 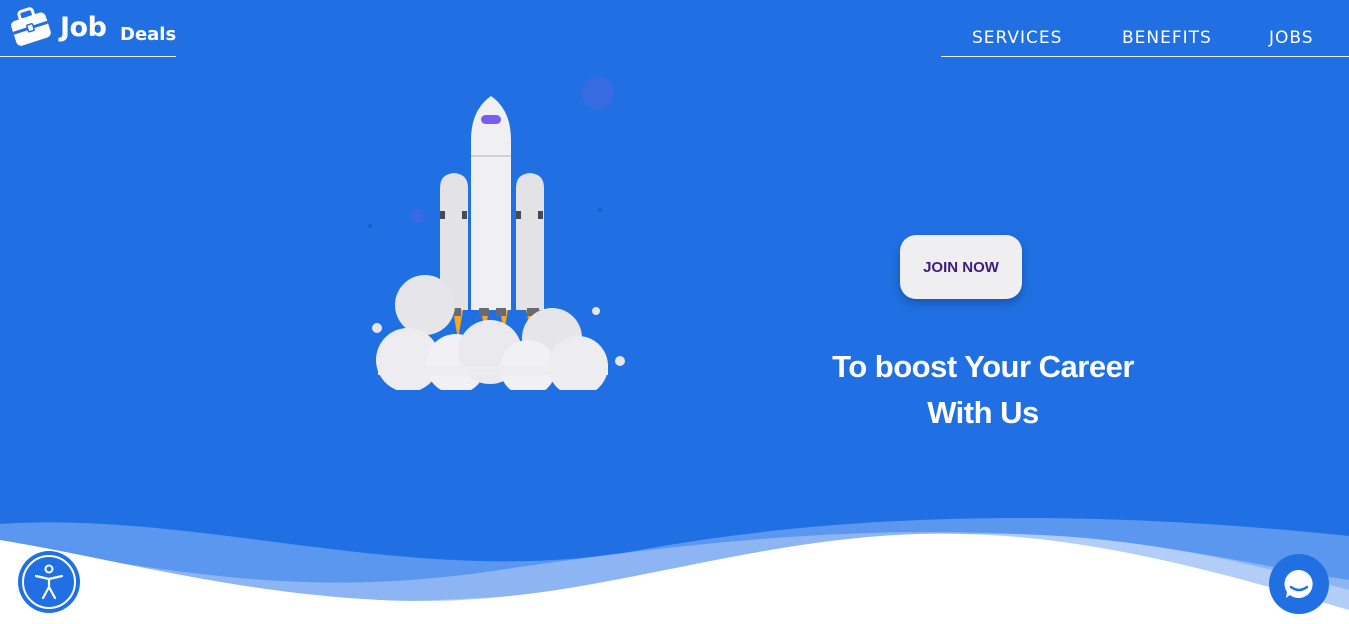 I want to click on briefcase-icon, so click(x=31, y=26).